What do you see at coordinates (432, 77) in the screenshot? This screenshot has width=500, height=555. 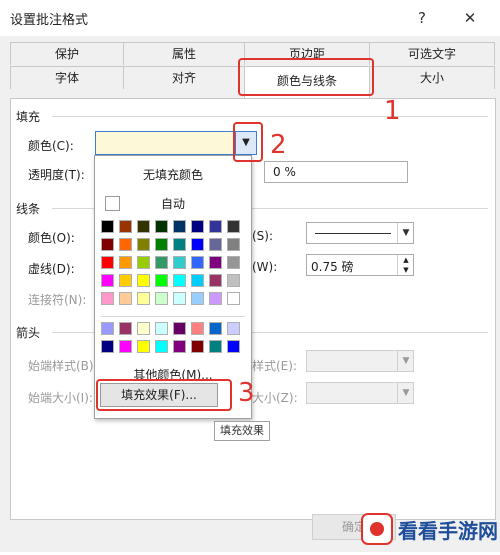 I see `tab-size: 大小` at bounding box center [432, 77].